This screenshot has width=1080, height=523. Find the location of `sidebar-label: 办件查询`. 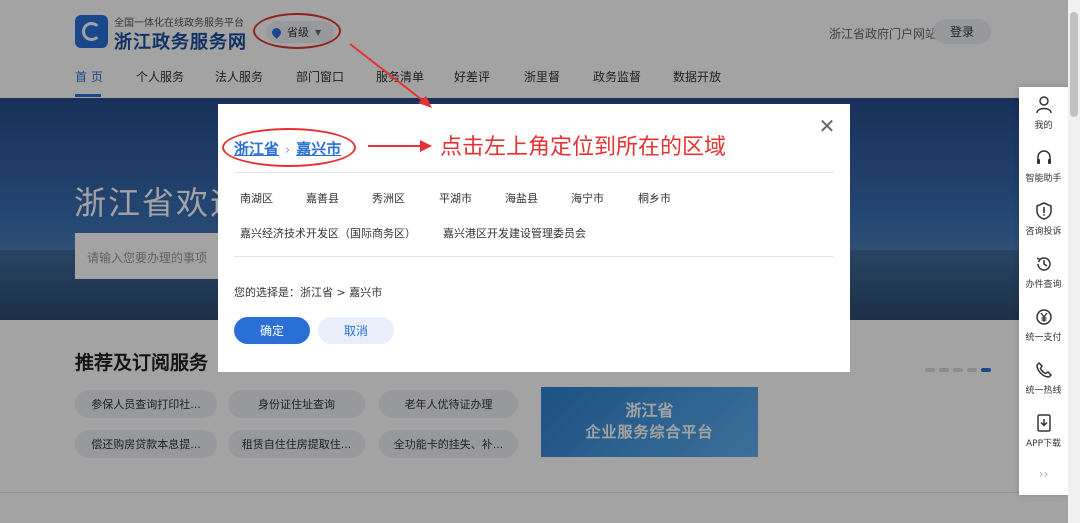

sidebar-label: 办件查询 is located at coordinates (1043, 285).